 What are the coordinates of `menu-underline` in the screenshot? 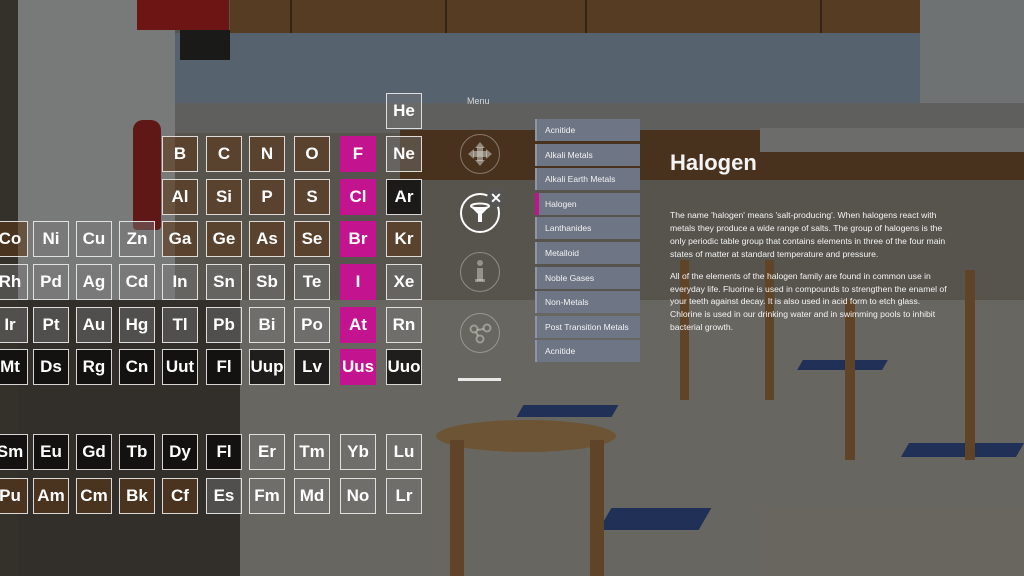 It's located at (479, 379).